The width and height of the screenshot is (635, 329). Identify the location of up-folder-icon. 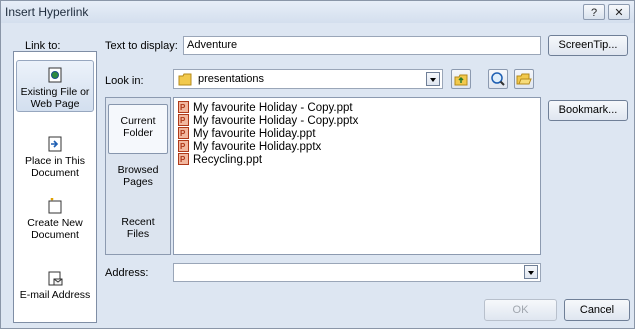
(461, 80).